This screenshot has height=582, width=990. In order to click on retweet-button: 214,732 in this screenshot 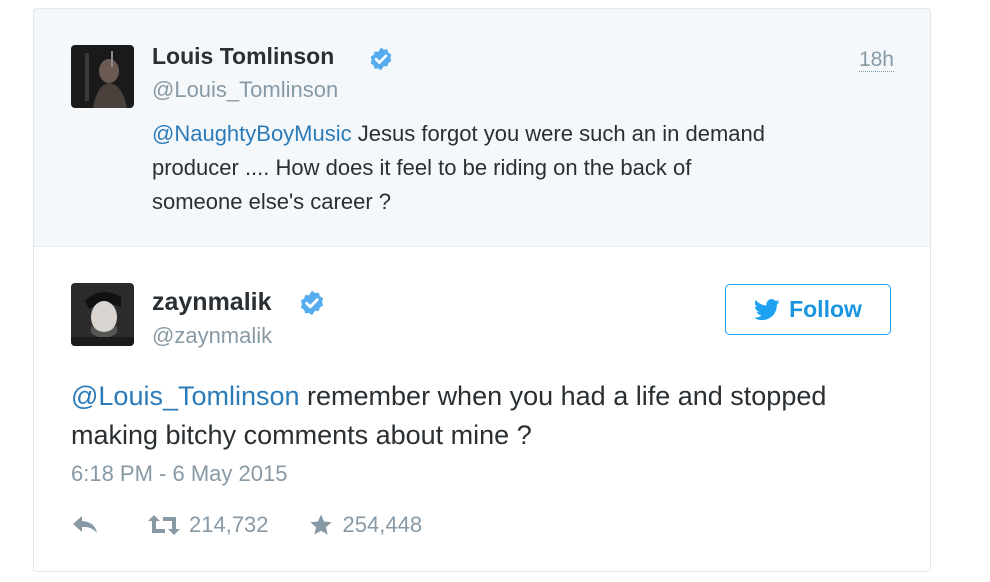, I will do `click(208, 525)`.